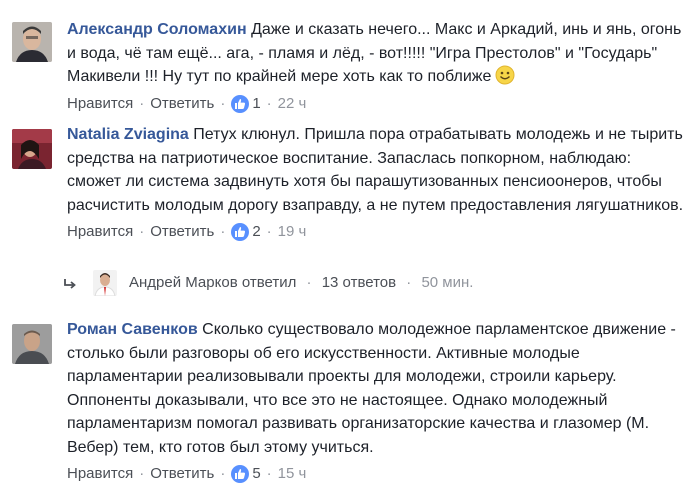 The width and height of the screenshot is (700, 485). I want to click on replies-count-link: 13 ответов, so click(359, 282).